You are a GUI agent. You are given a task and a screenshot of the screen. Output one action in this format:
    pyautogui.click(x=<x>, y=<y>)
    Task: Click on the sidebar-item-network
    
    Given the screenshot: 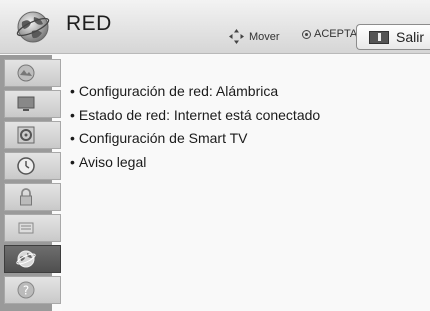 What is the action you would take?
    pyautogui.click(x=32, y=259)
    